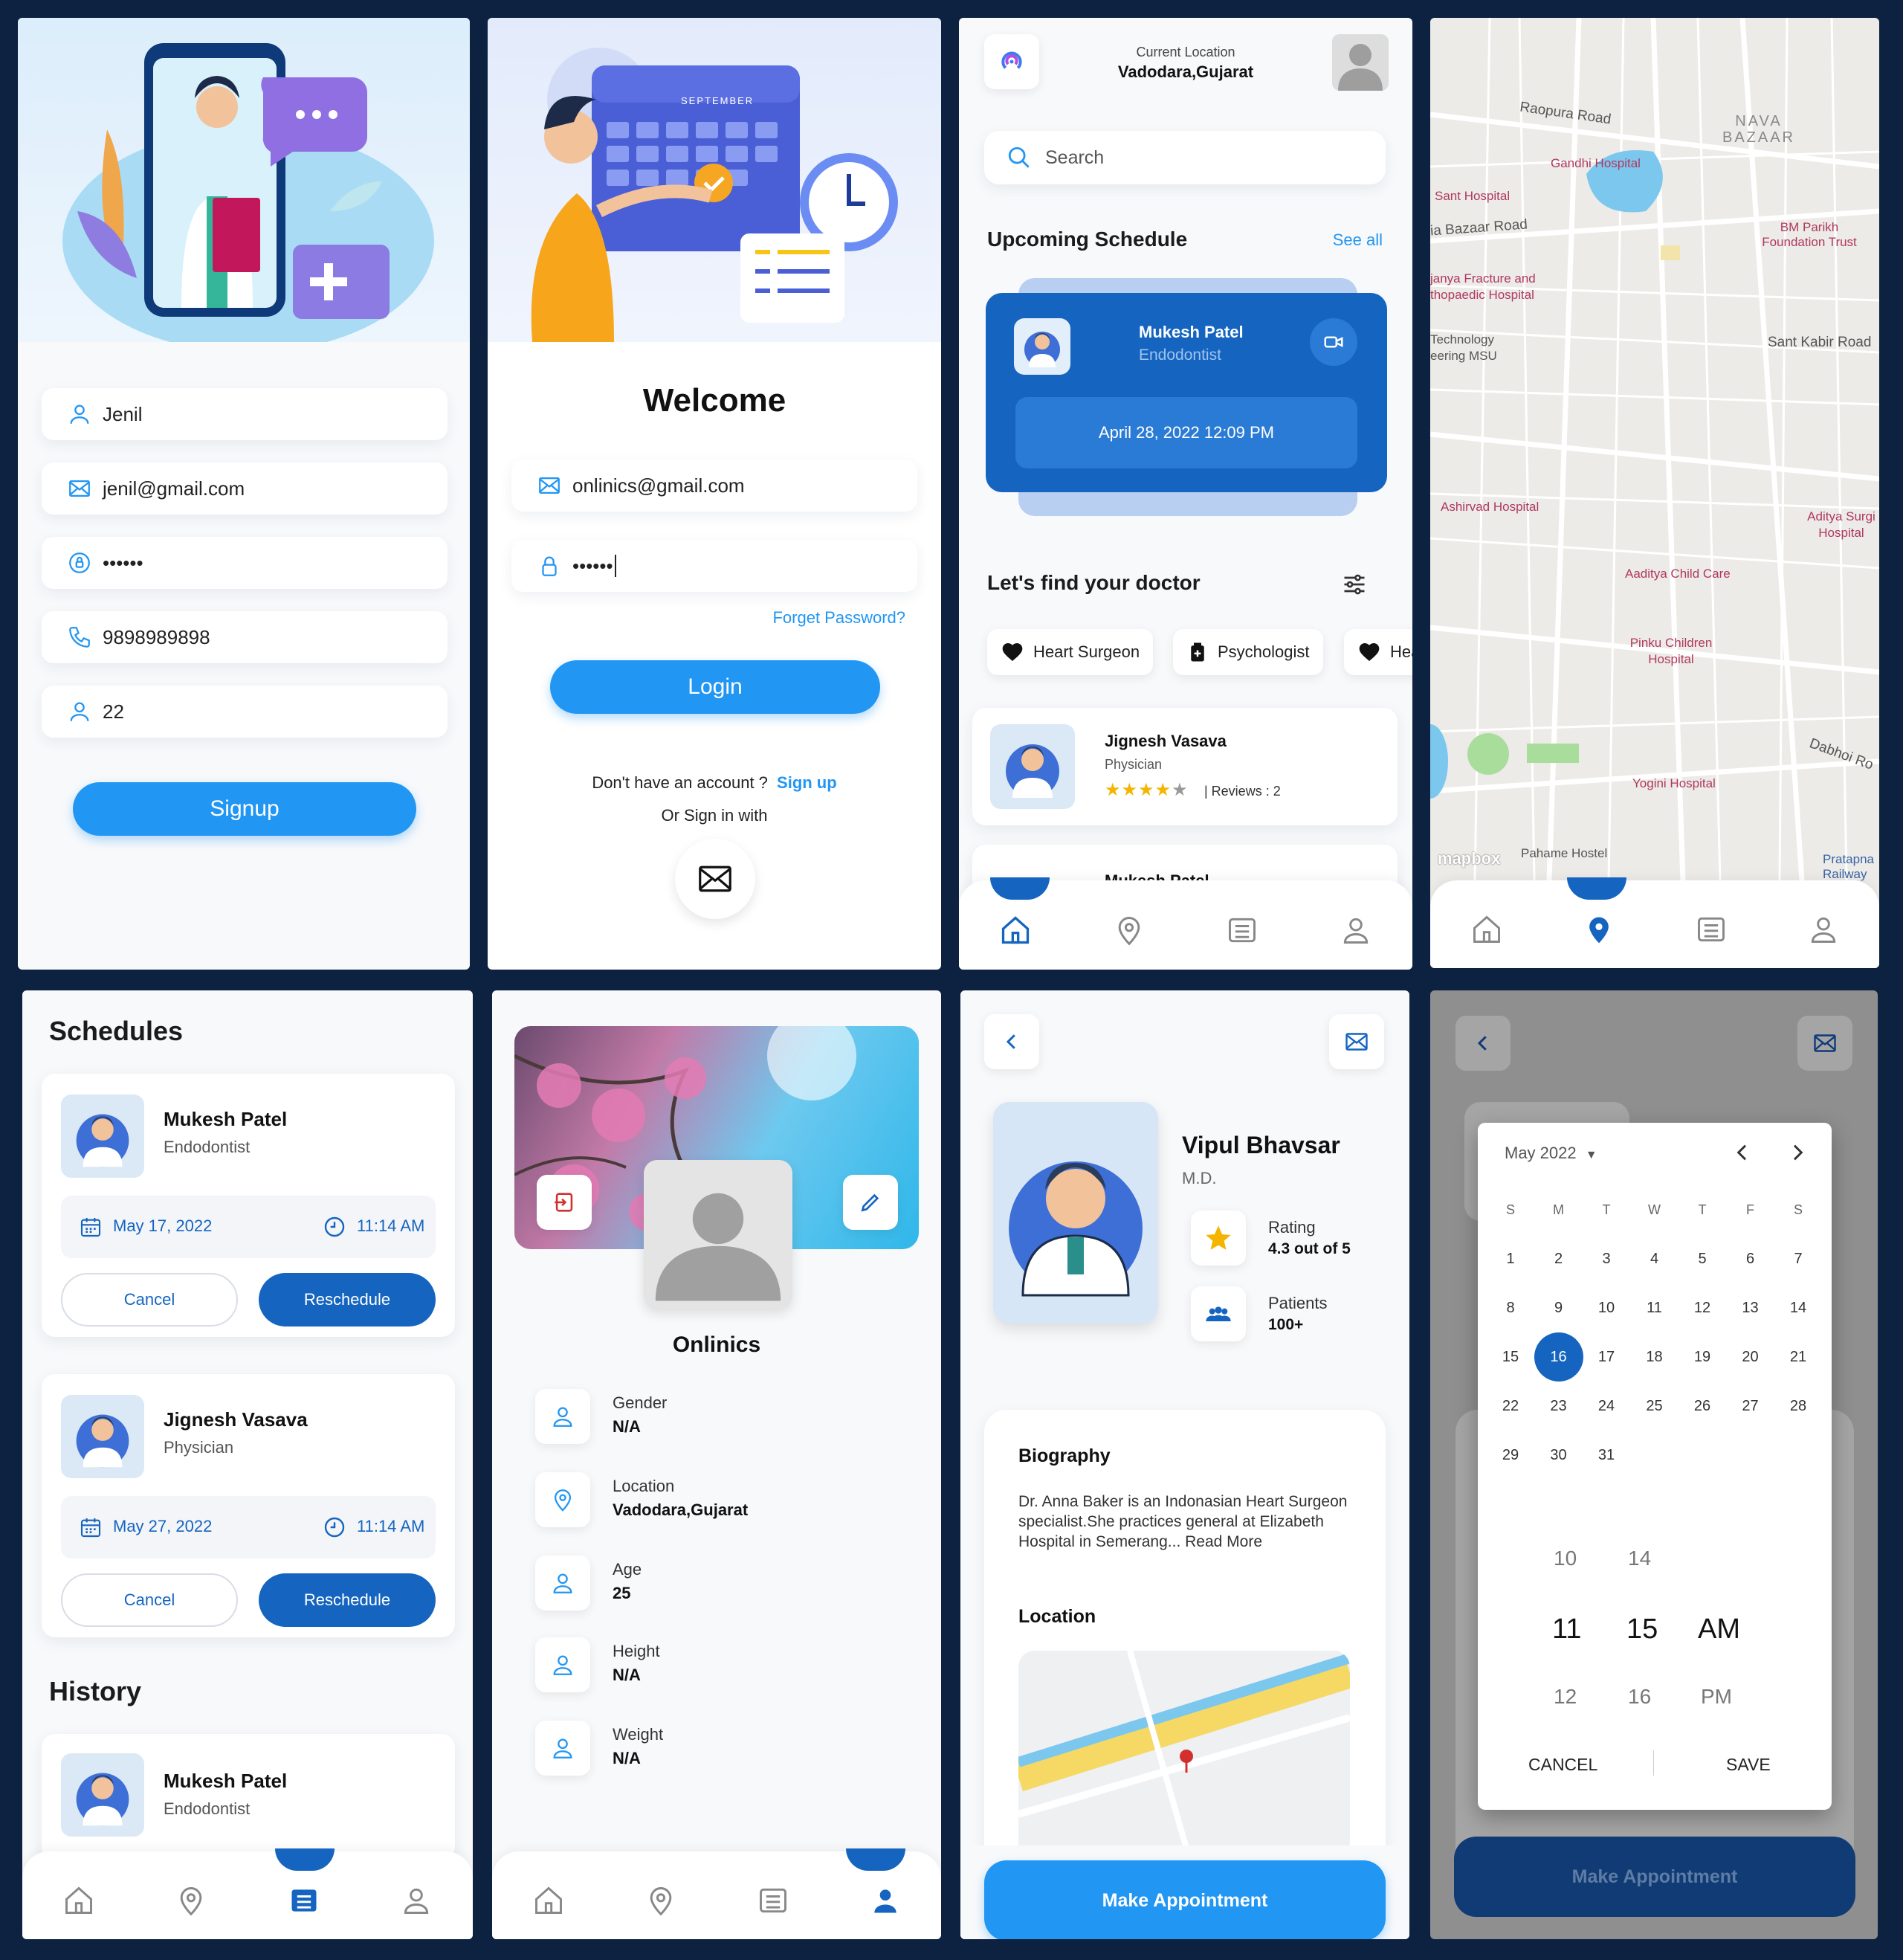 The width and height of the screenshot is (1903, 1960). Describe the element at coordinates (562, 1583) in the screenshot. I see `user-icon` at that location.